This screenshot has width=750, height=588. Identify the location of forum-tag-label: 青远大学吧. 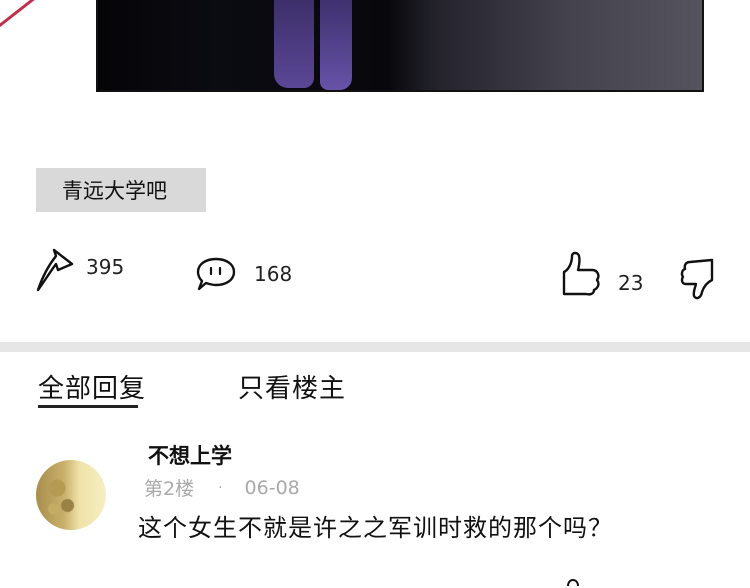
(114, 191).